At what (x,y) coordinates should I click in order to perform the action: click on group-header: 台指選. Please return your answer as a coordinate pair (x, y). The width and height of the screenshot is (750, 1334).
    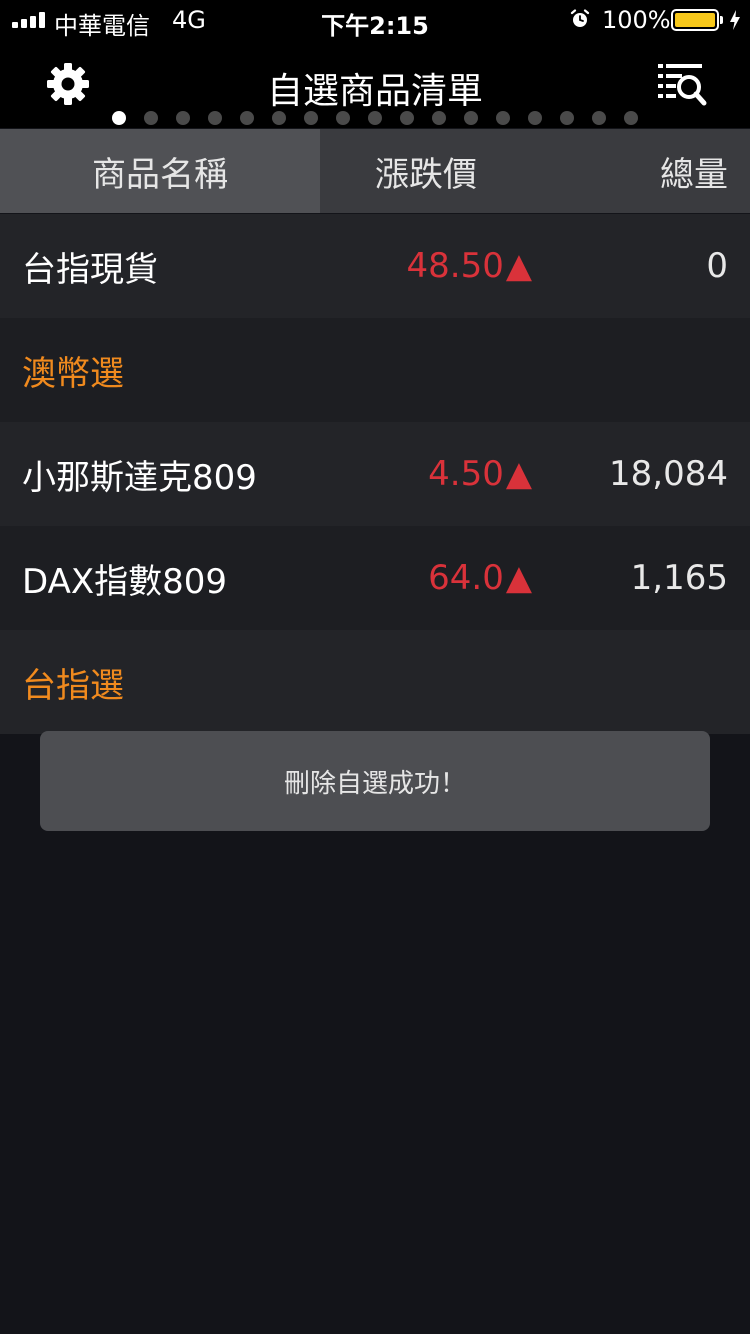
    Looking at the image, I should click on (375, 682).